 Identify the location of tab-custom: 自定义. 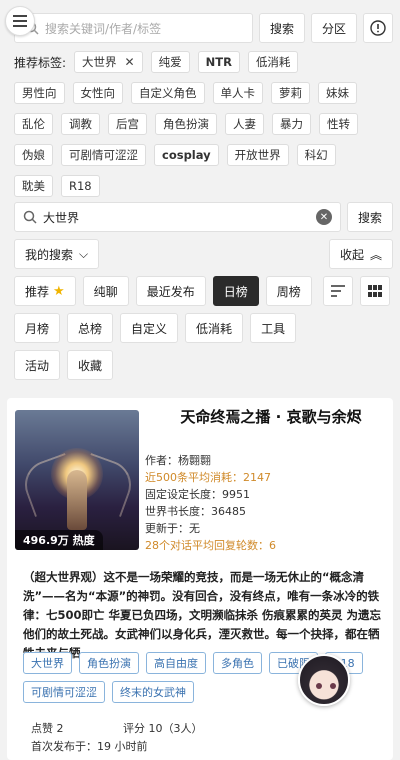
(149, 328).